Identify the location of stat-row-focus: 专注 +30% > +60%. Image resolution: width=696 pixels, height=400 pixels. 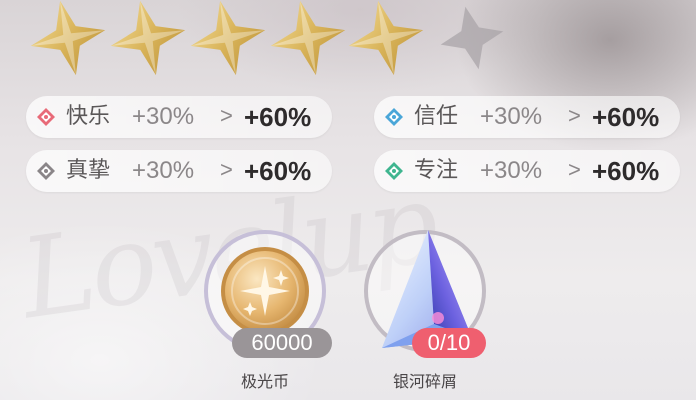
(527, 171).